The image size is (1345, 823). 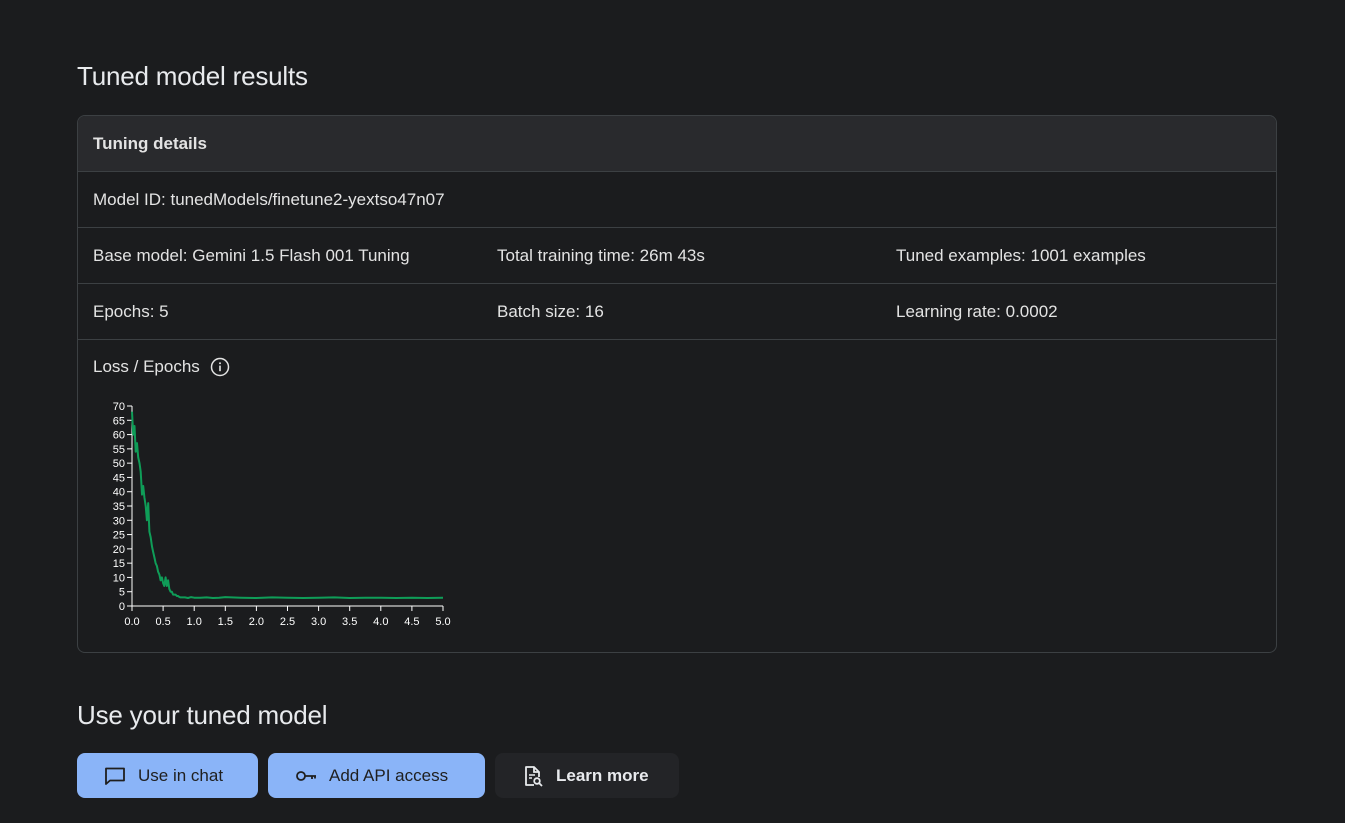 What do you see at coordinates (162, 622) in the screenshot?
I see `x-tick-label: 0.5` at bounding box center [162, 622].